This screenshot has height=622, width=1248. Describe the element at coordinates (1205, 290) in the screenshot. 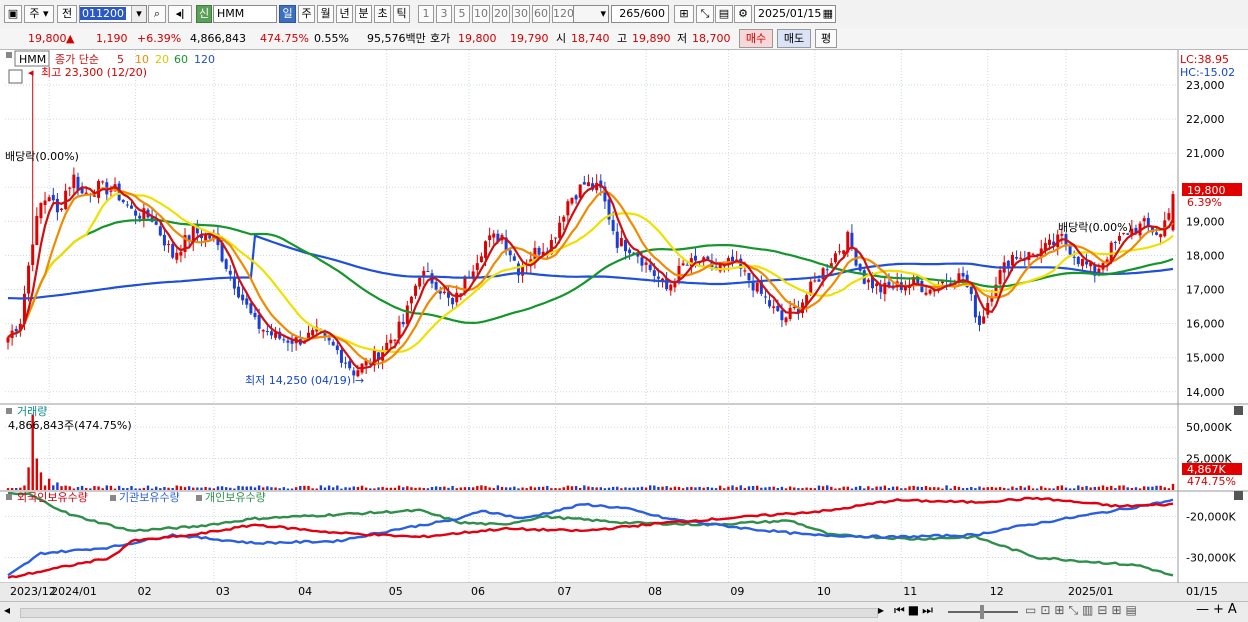

I see `price-tick-label: 17,000` at that location.